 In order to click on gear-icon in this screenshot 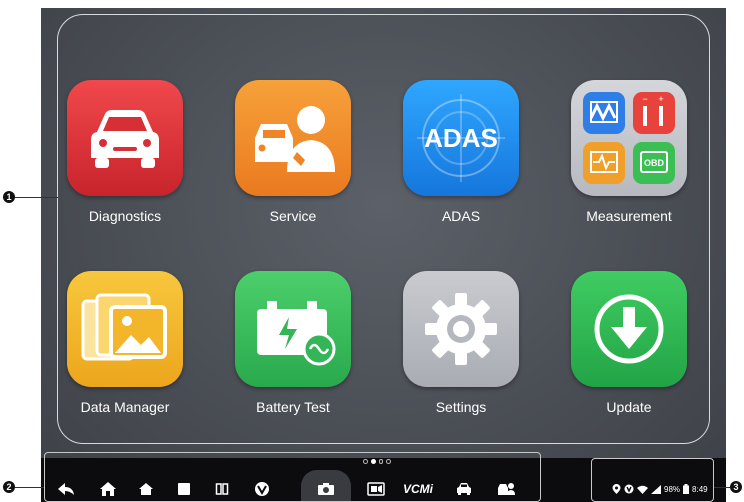, I will do `click(461, 329)`.